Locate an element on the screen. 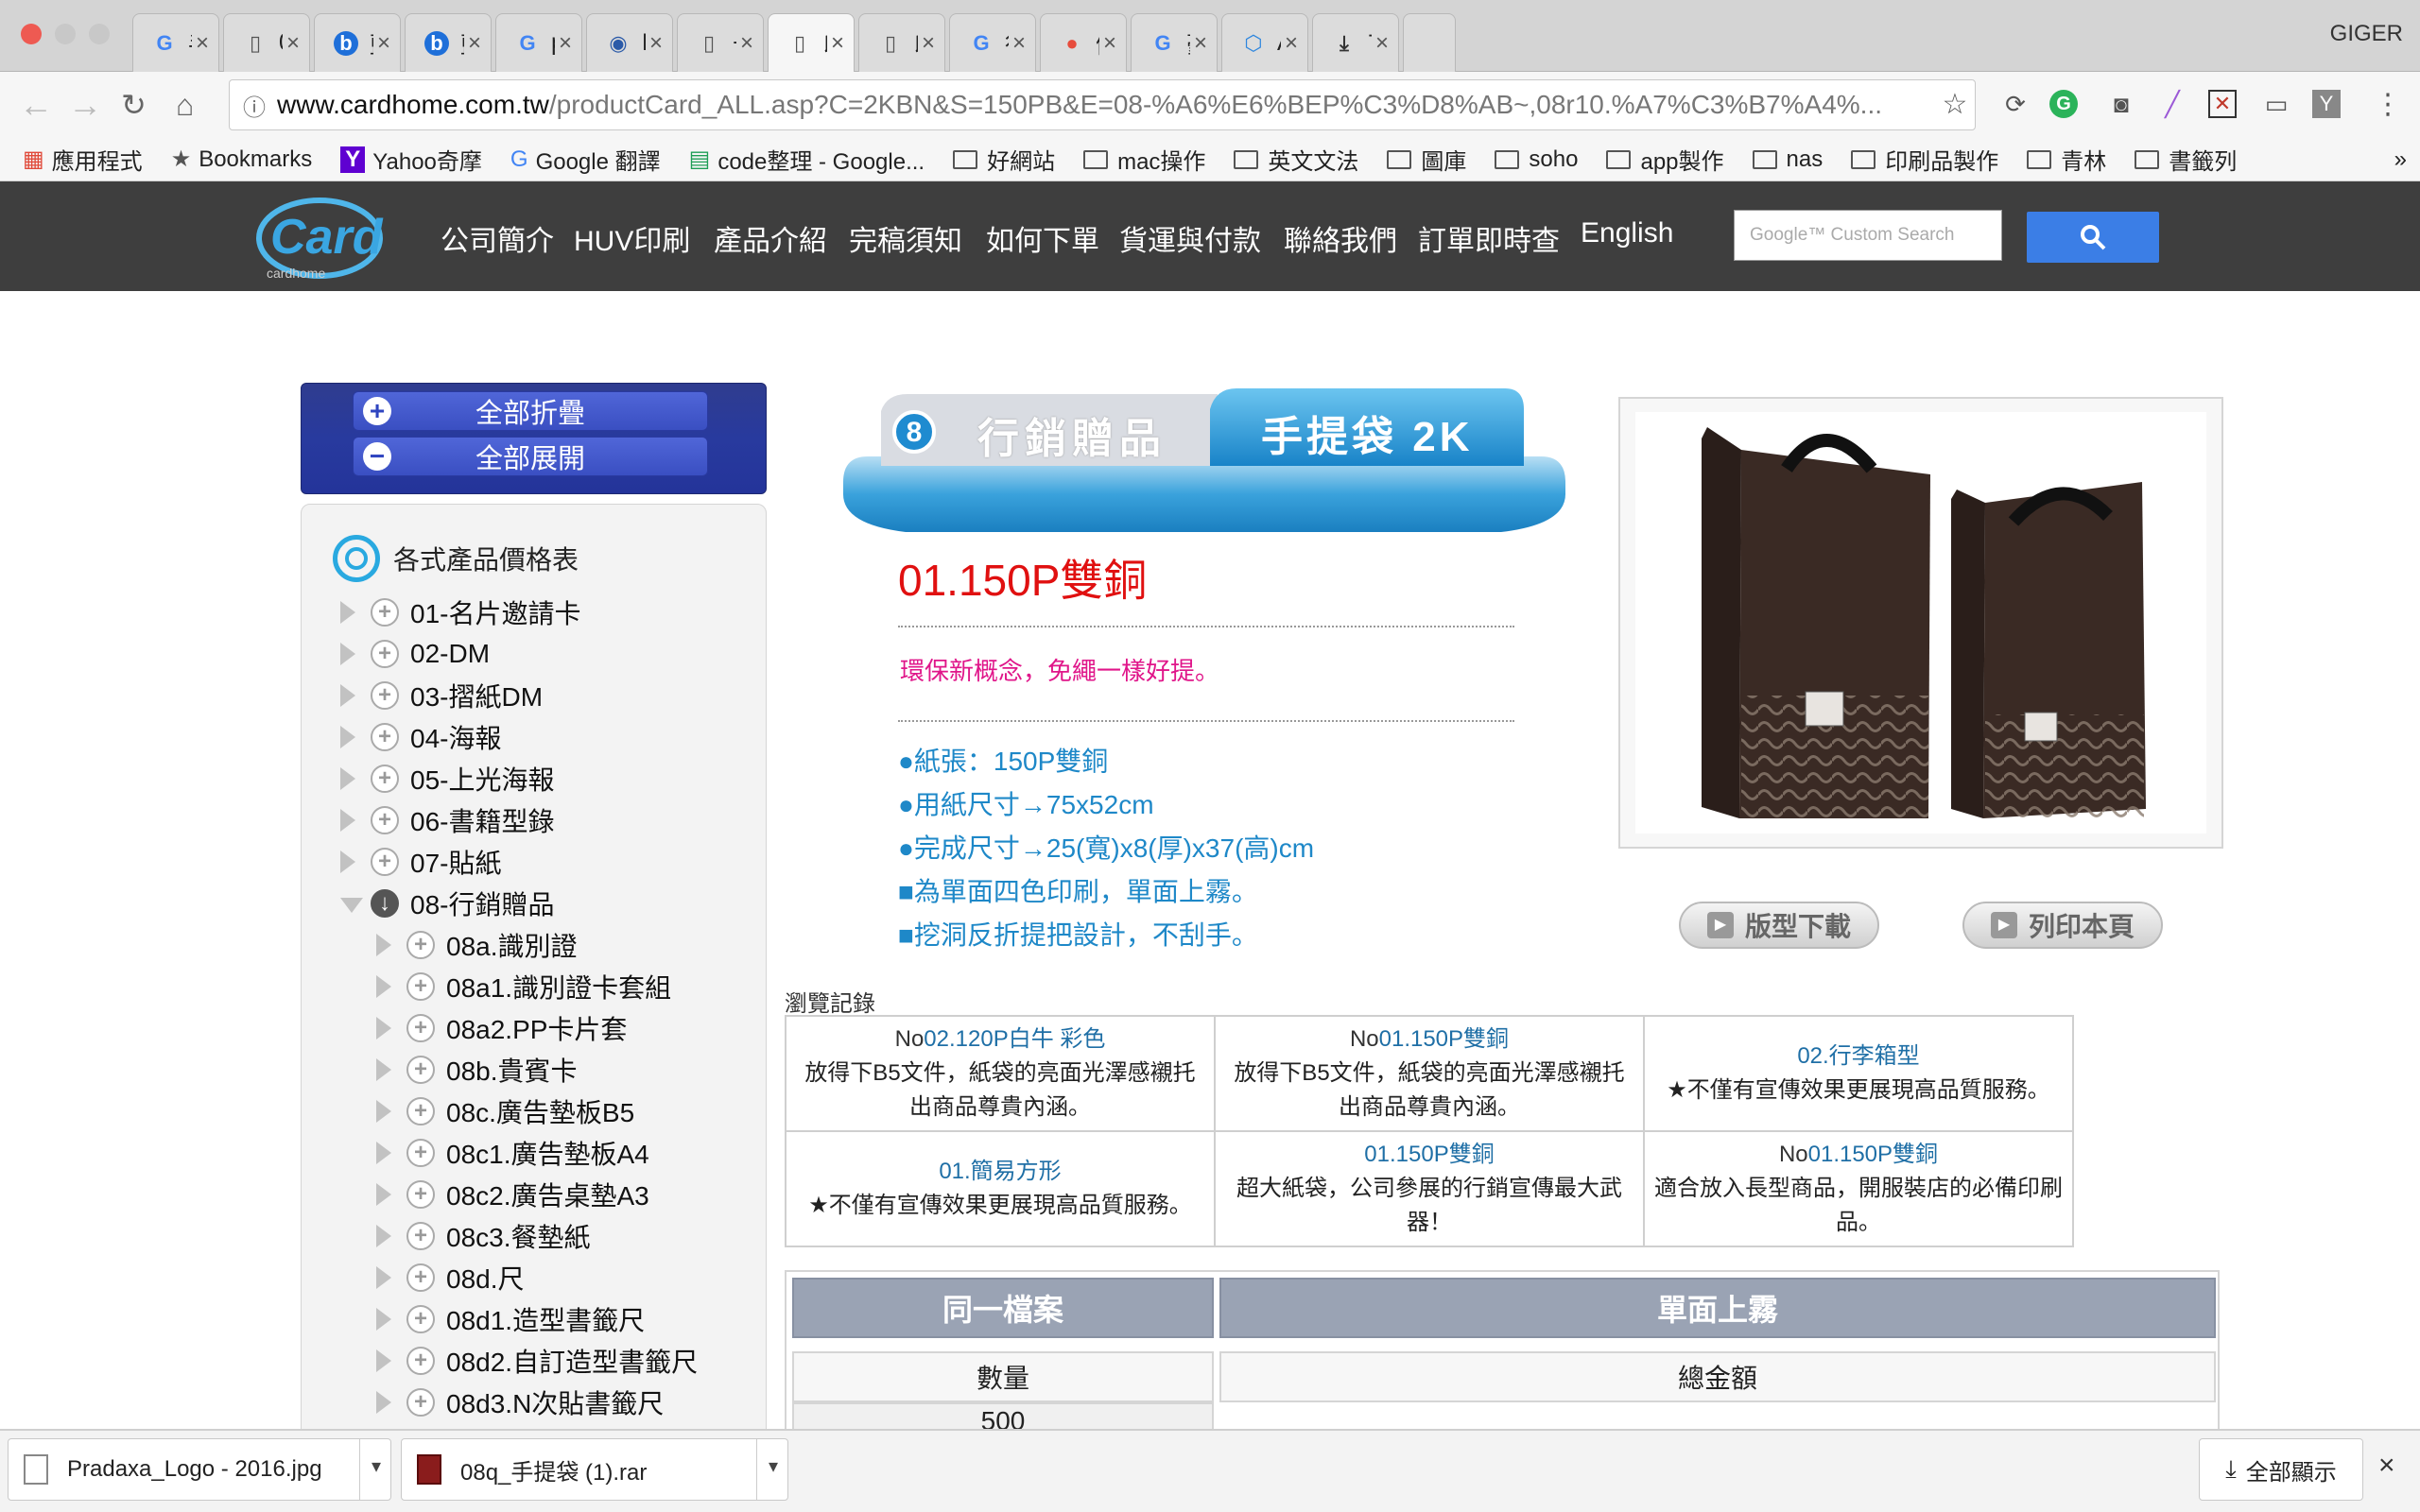 Image resolution: width=2420 pixels, height=1512 pixels. history-item-name: No02.120P白牛 彩色 is located at coordinates (1000, 1039).